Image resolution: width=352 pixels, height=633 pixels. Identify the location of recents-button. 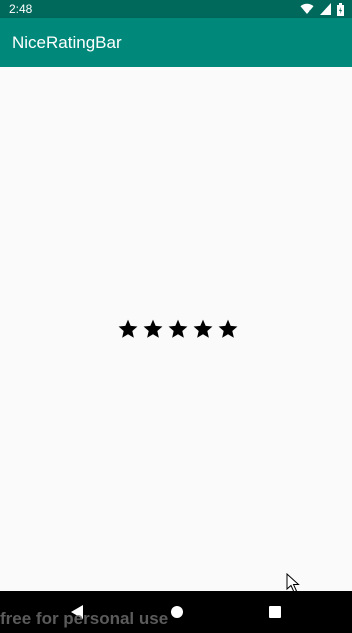
(275, 612).